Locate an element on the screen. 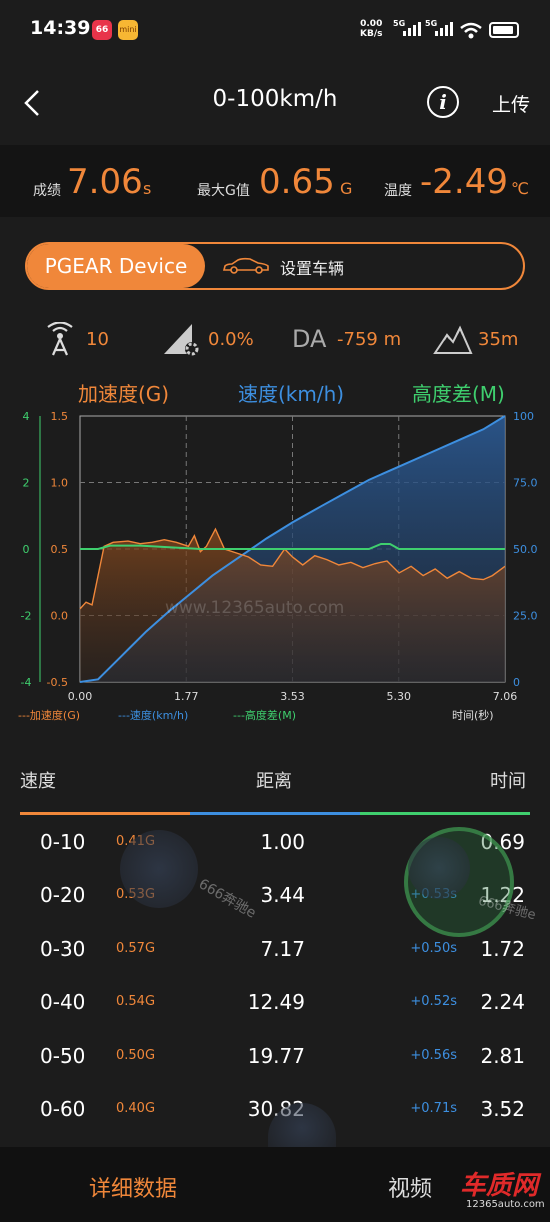 The image size is (550, 1222). slope-icon is located at coordinates (181, 340).